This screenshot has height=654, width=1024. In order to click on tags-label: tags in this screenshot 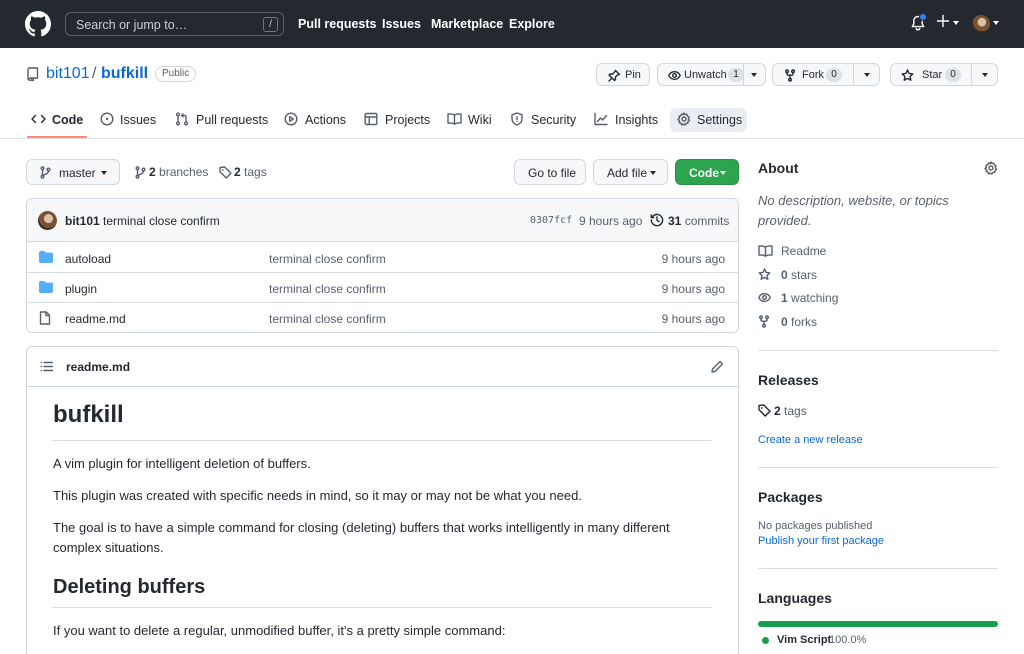, I will do `click(255, 172)`.